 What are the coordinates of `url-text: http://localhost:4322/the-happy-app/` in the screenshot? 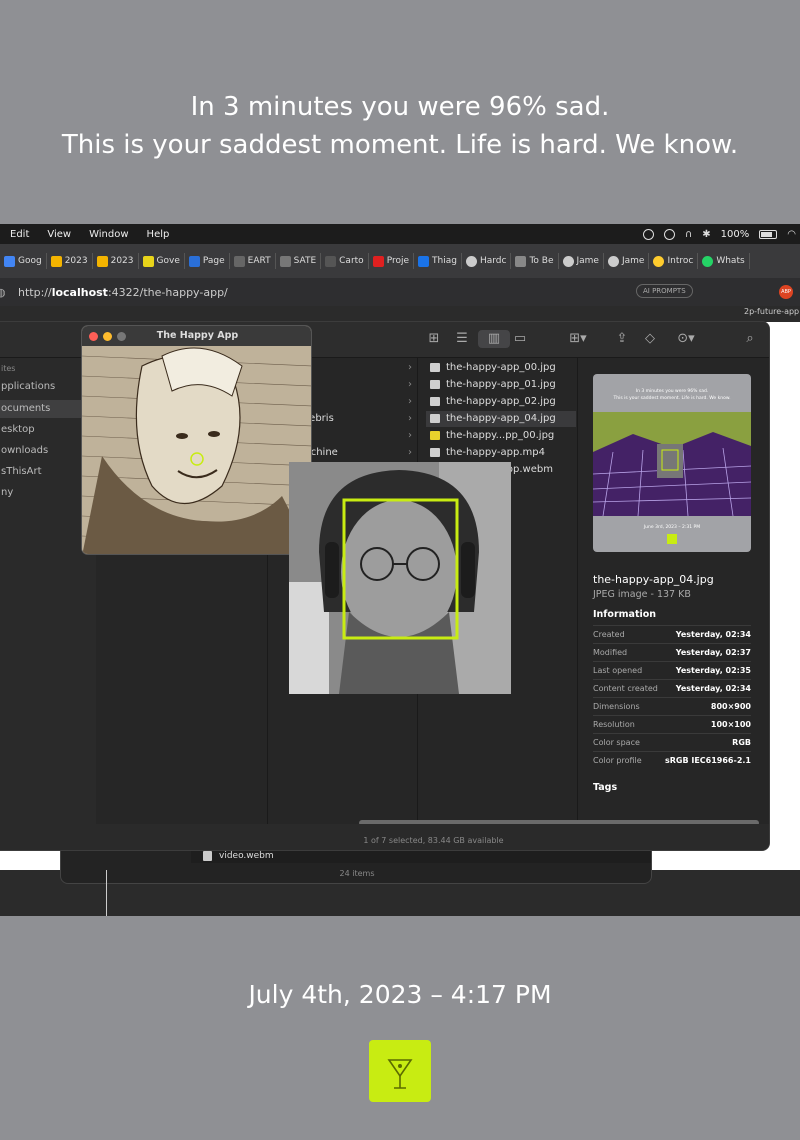 It's located at (123, 292).